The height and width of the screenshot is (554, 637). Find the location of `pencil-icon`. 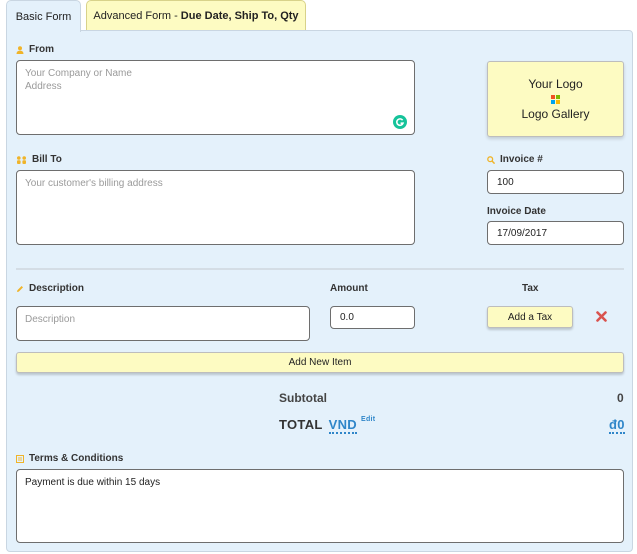

pencil-icon is located at coordinates (20, 288).